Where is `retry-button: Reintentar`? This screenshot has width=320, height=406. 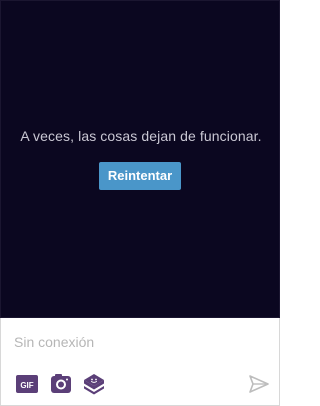
retry-button: Reintentar is located at coordinates (140, 176).